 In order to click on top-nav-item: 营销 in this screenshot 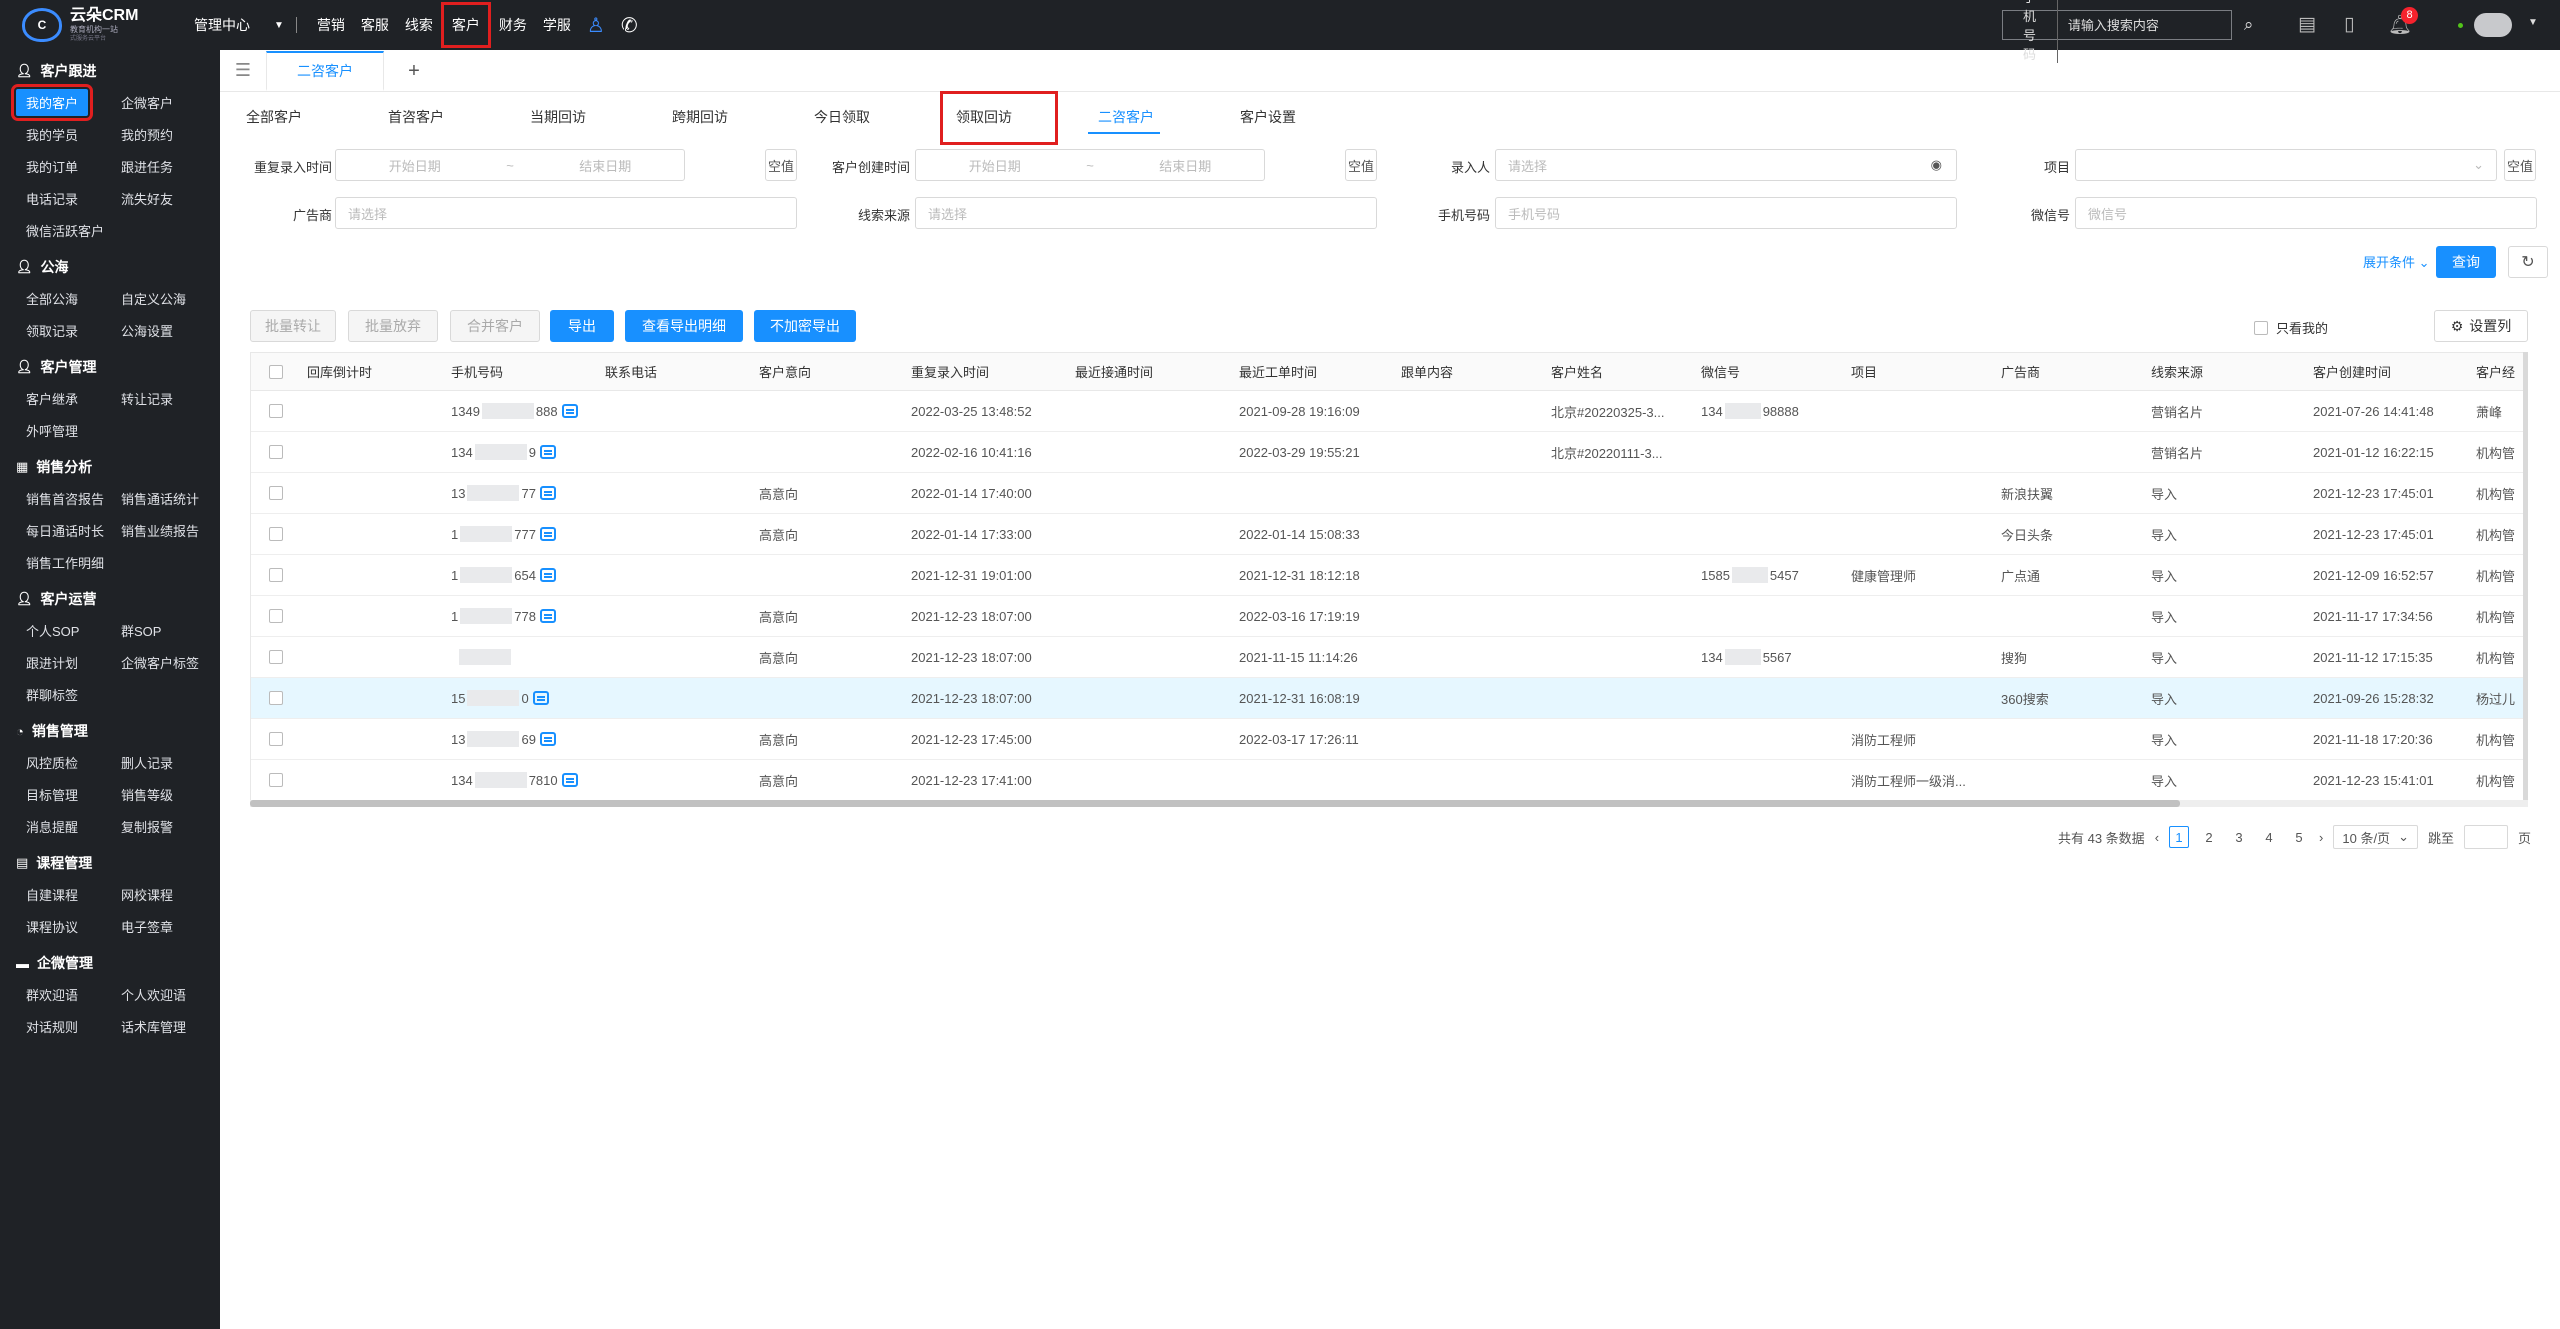, I will do `click(331, 25)`.